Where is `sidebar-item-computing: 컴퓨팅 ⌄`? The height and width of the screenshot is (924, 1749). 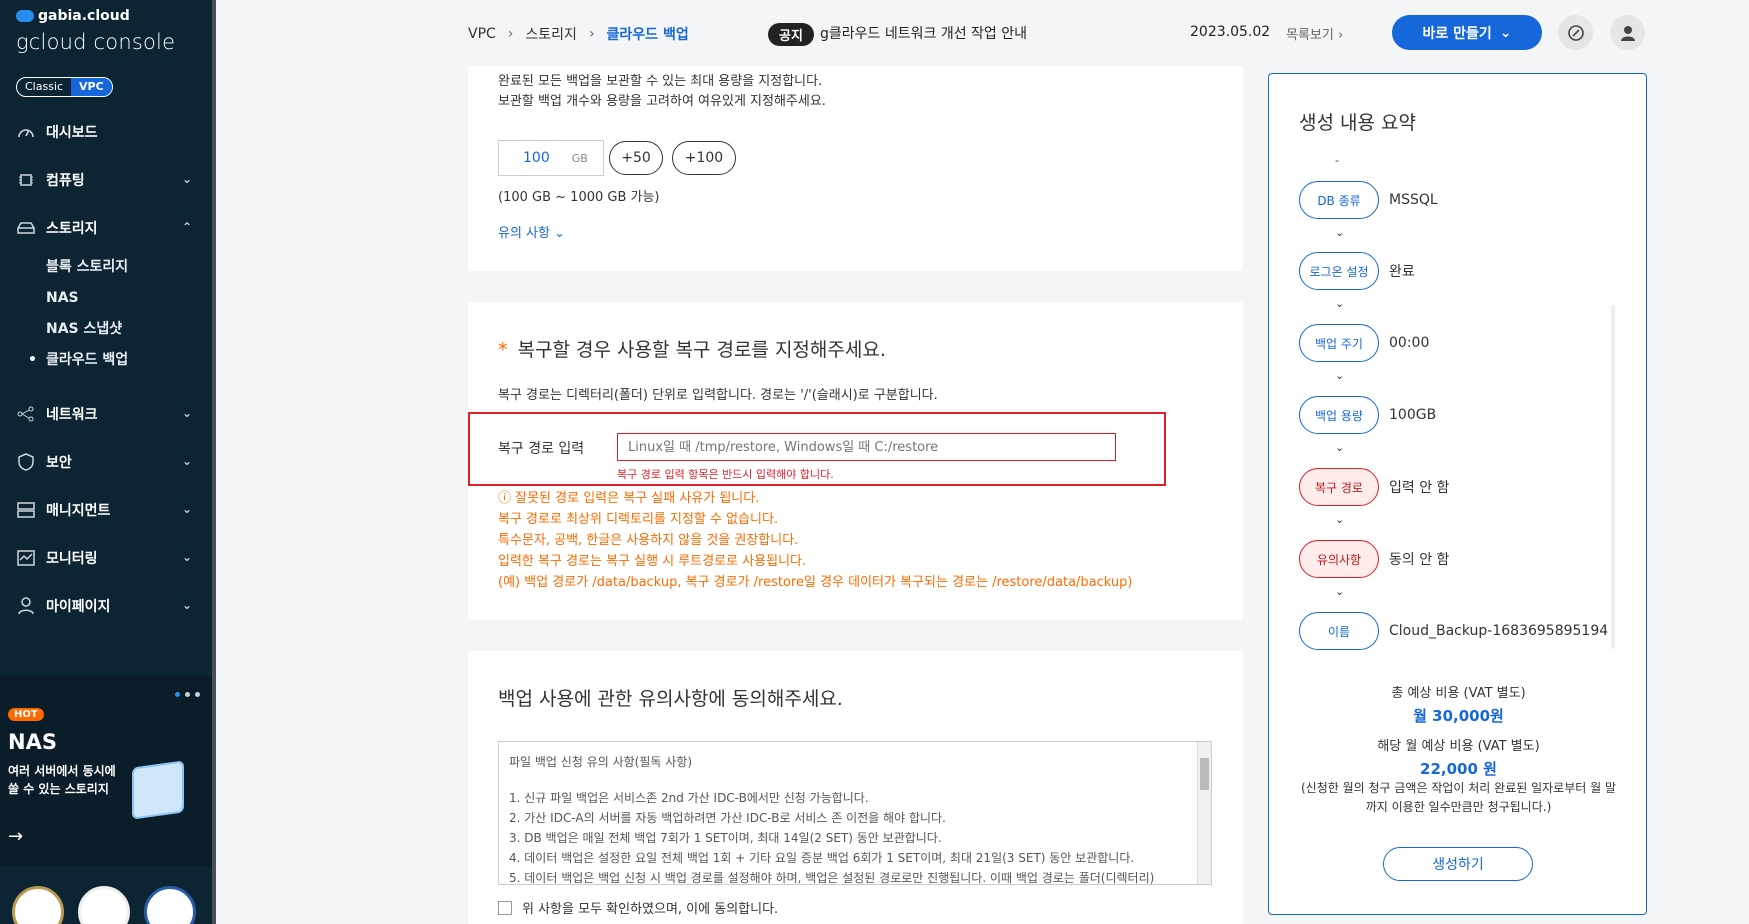
sidebar-item-computing: 컴퓨팅 ⌄ is located at coordinates (106, 180).